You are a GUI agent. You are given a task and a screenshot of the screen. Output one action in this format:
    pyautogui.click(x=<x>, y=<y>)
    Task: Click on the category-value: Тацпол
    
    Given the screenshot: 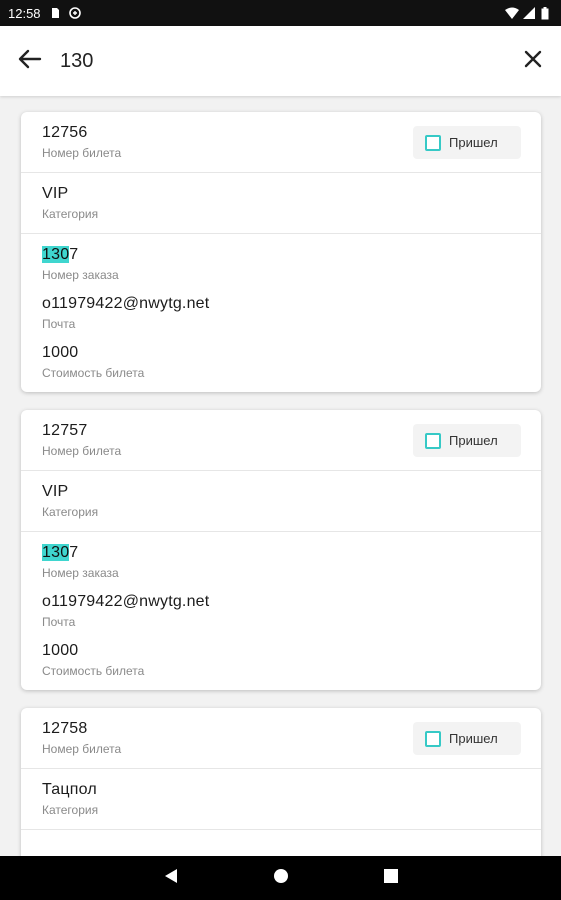 What is the action you would take?
    pyautogui.click(x=69, y=789)
    